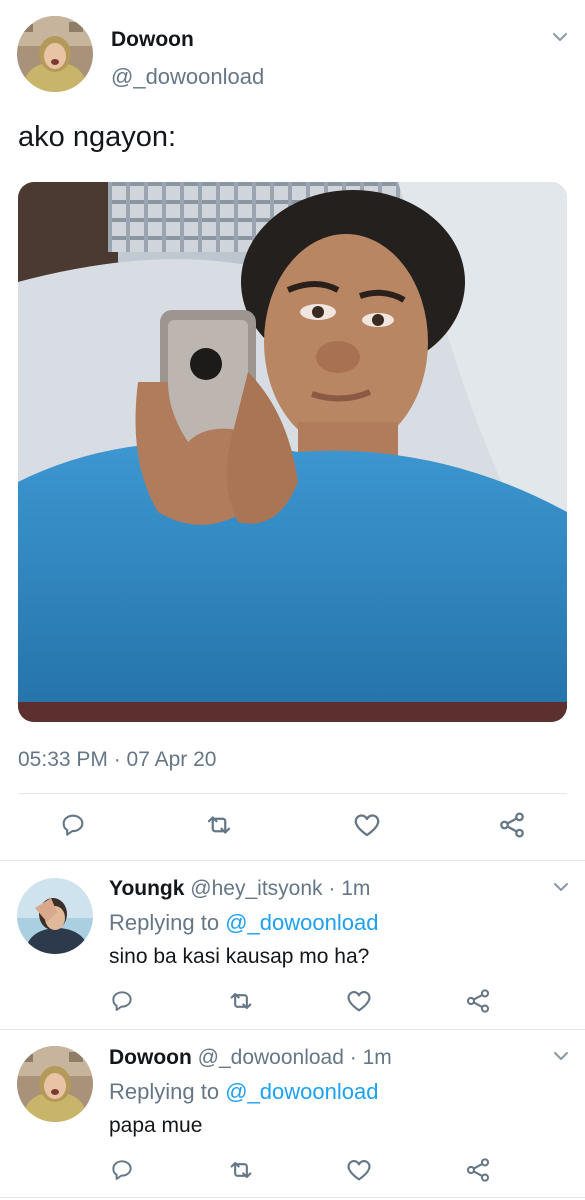 This screenshot has height=1200, width=585. What do you see at coordinates (256, 888) in the screenshot?
I see `reply-handle: @hey_itsyonk` at bounding box center [256, 888].